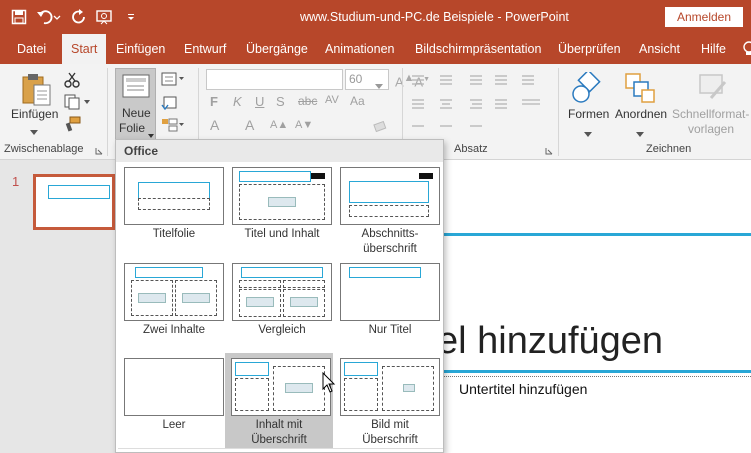 The height and width of the screenshot is (453, 751). I want to click on tab-design: Entwurf, so click(205, 49).